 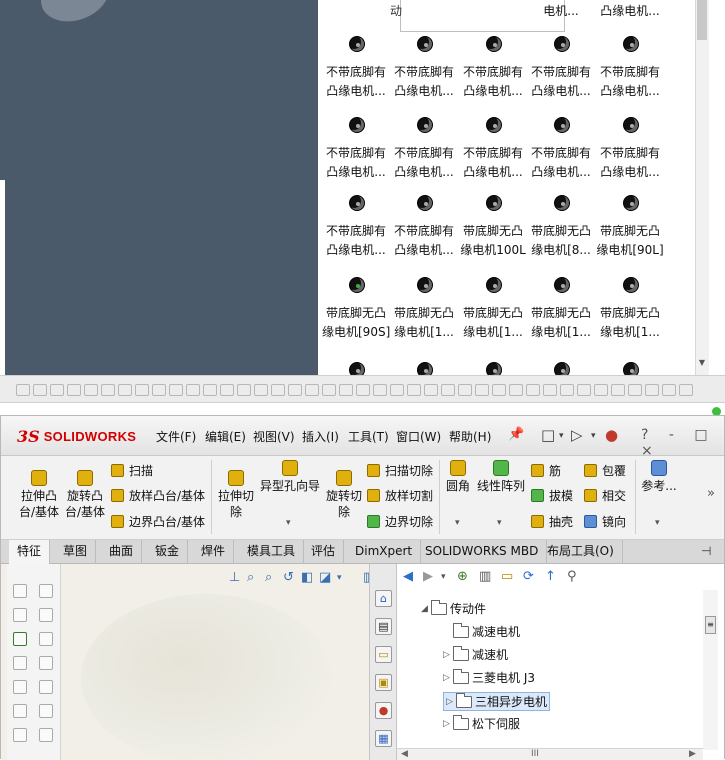 I want to click on tab-mbd: SOLIDWORKS MBD, so click(x=482, y=552).